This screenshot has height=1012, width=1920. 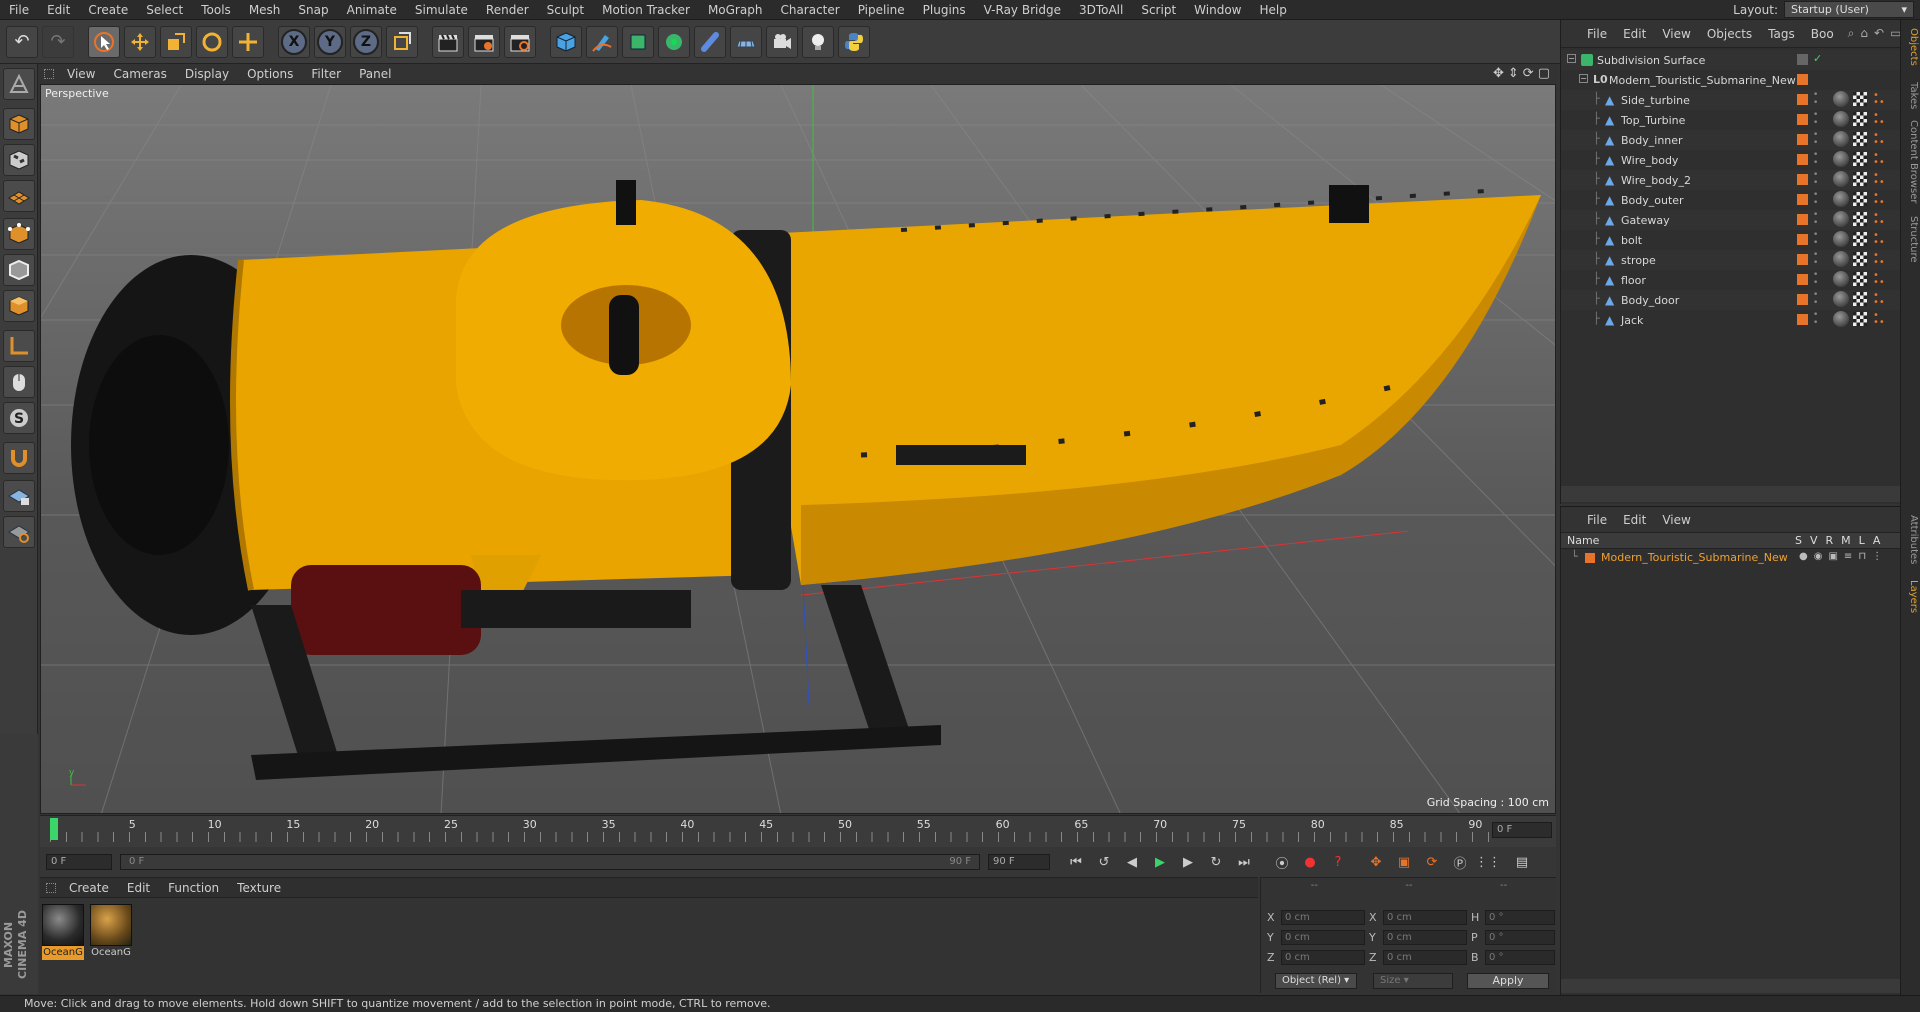 What do you see at coordinates (330, 41) in the screenshot?
I see `y-axis-lock-button: Y` at bounding box center [330, 41].